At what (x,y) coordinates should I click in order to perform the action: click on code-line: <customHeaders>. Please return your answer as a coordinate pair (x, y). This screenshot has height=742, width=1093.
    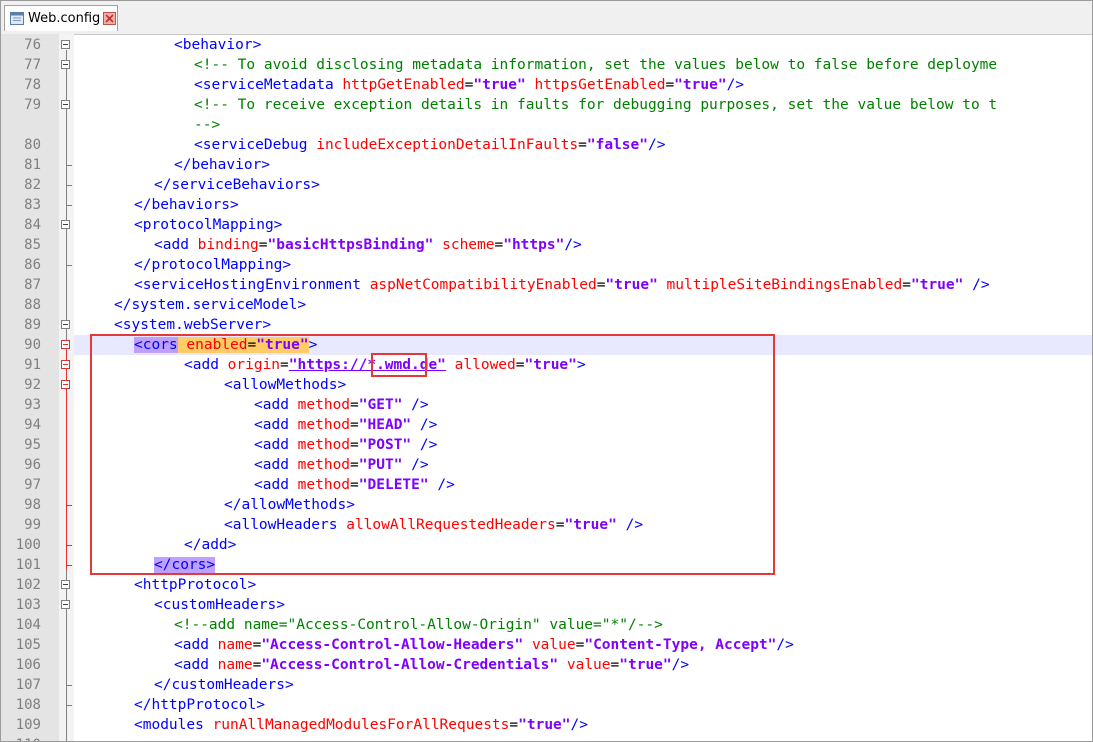
    Looking at the image, I should click on (219, 605).